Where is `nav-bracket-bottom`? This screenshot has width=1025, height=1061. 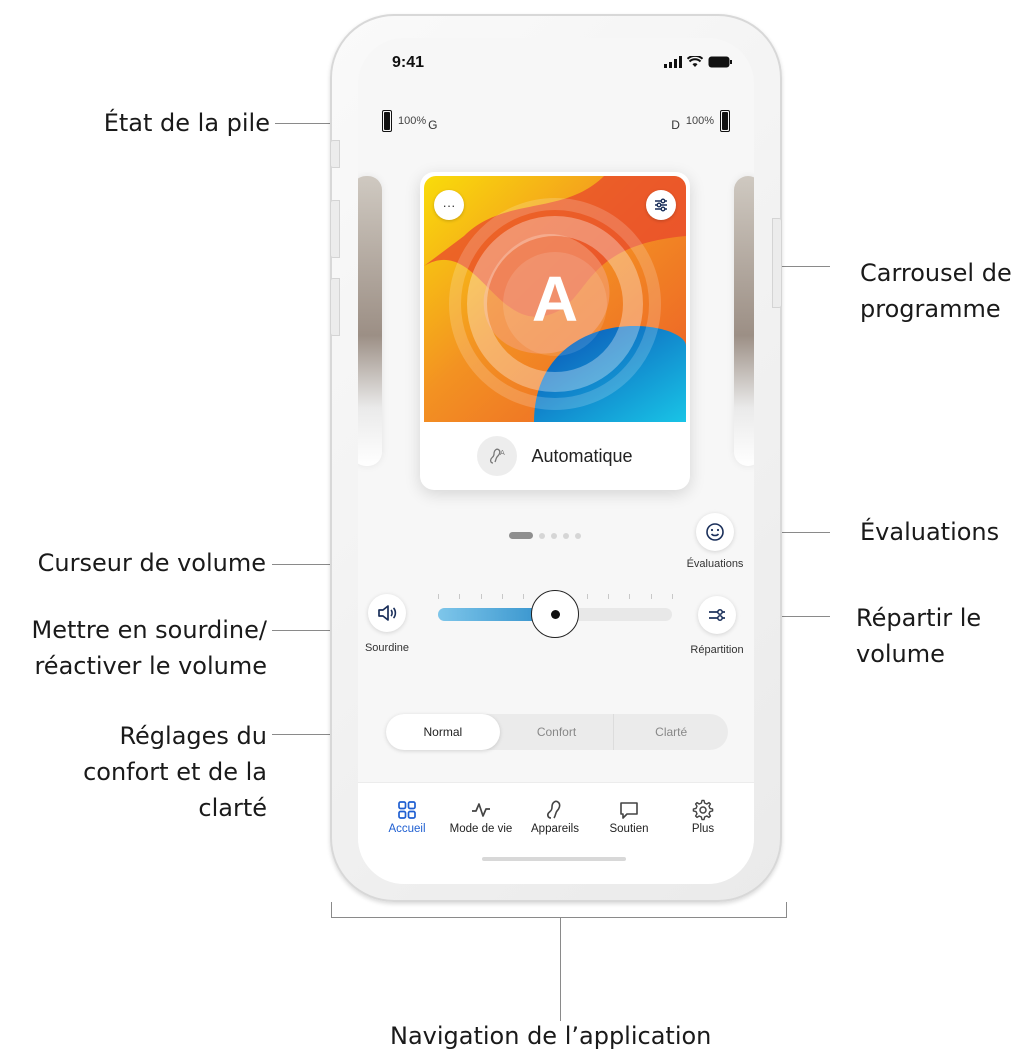 nav-bracket-bottom is located at coordinates (559, 917).